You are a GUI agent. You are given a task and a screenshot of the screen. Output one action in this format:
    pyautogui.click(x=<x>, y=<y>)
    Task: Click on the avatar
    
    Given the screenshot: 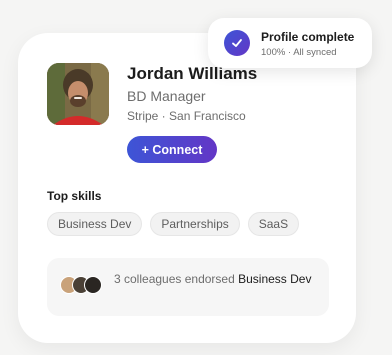 What is the action you would take?
    pyautogui.click(x=78, y=94)
    